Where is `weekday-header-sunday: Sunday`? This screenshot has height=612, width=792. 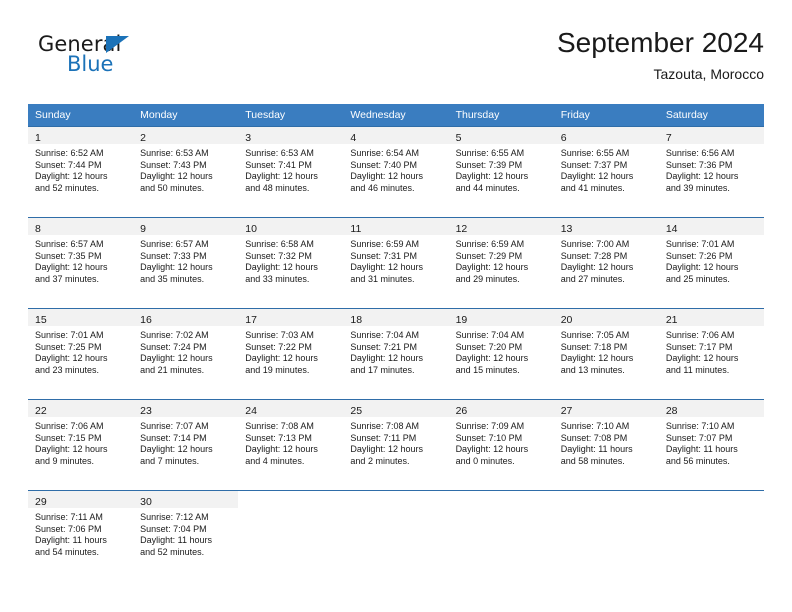
weekday-header-sunday: Sunday is located at coordinates (81, 115).